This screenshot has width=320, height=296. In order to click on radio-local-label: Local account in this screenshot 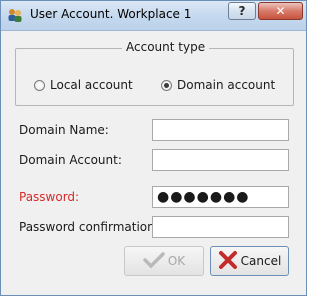, I will do `click(91, 85)`.